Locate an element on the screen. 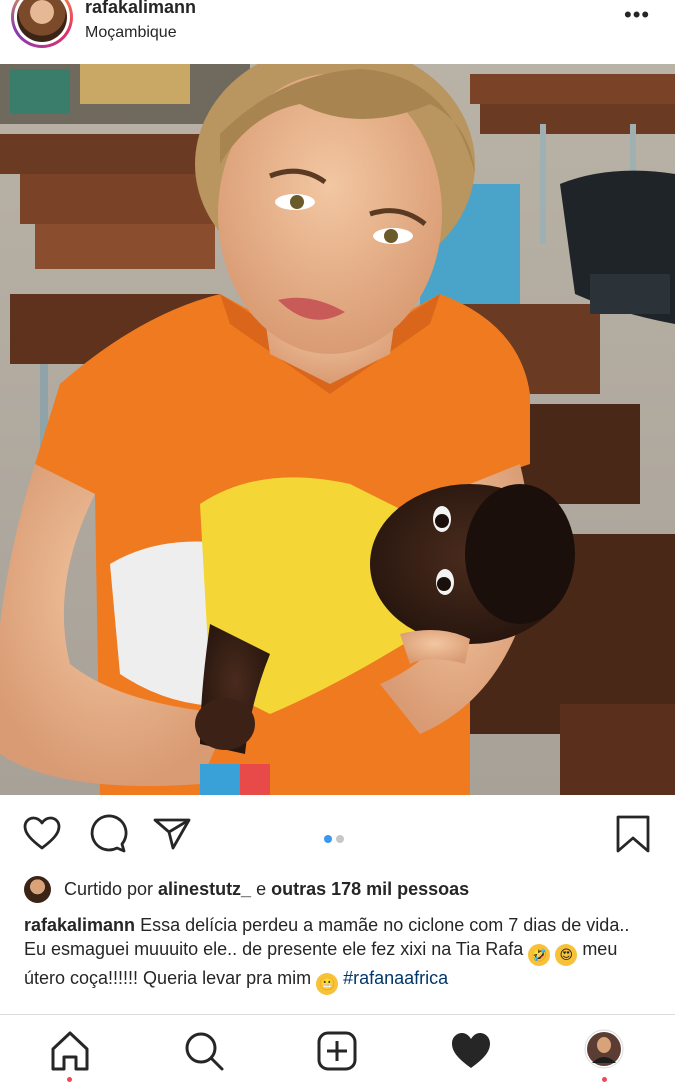  likes-prefix: Curtido por is located at coordinates (111, 889).